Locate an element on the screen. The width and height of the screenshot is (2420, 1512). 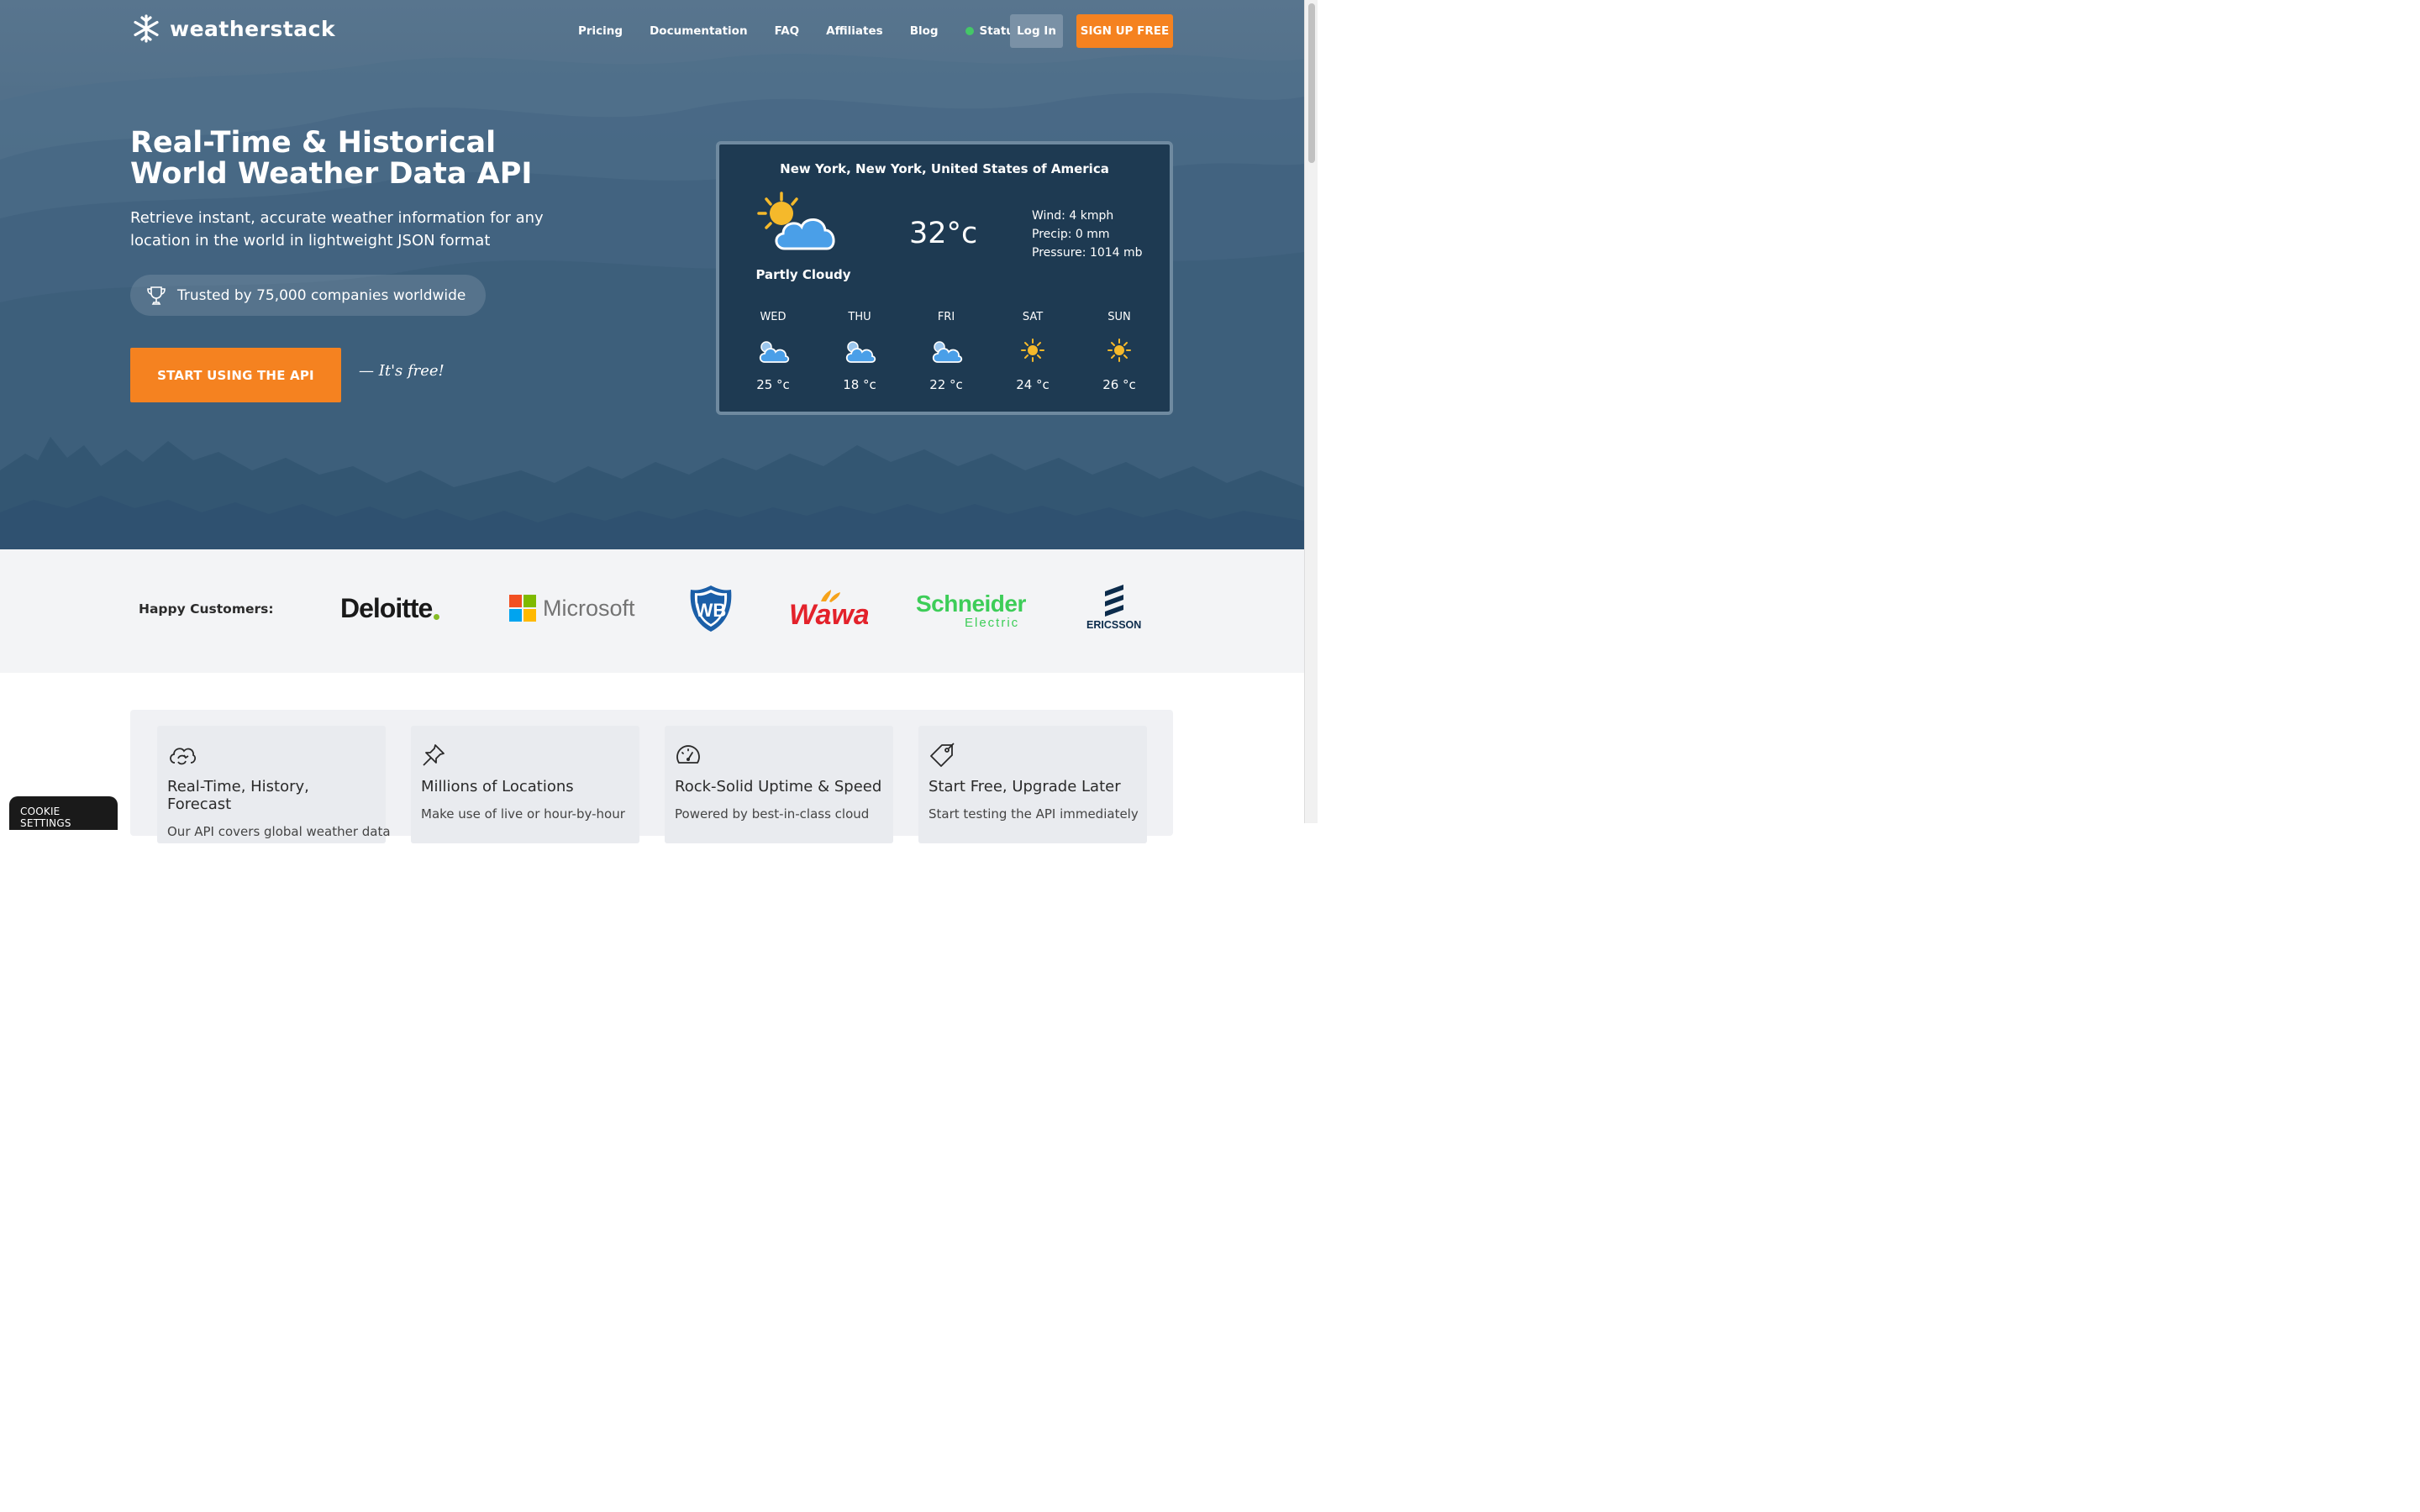
microsoft-logo-text: Microsoft is located at coordinates (589, 608).